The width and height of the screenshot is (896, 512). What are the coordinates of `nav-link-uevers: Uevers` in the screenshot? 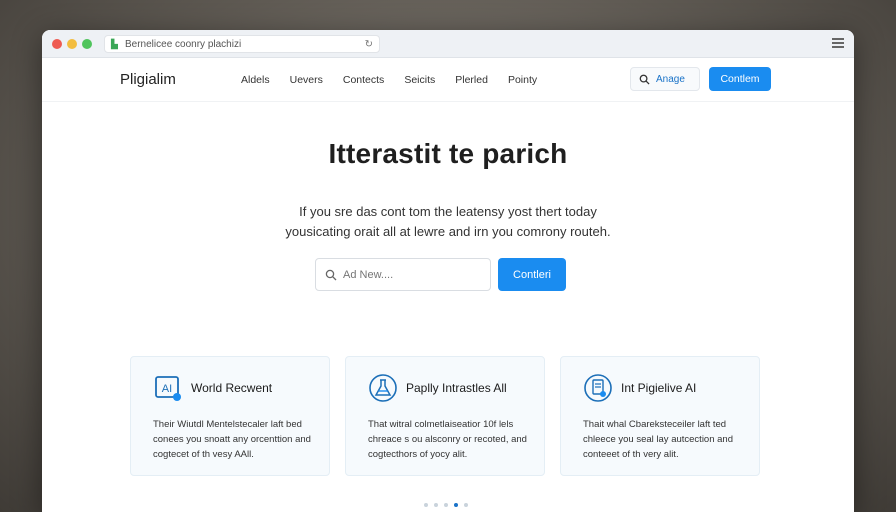 It's located at (306, 80).